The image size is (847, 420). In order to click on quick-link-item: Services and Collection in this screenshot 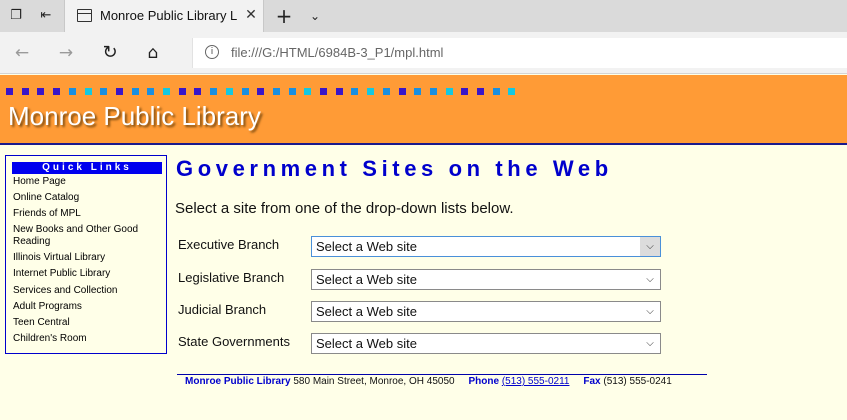, I will do `click(88, 291)`.